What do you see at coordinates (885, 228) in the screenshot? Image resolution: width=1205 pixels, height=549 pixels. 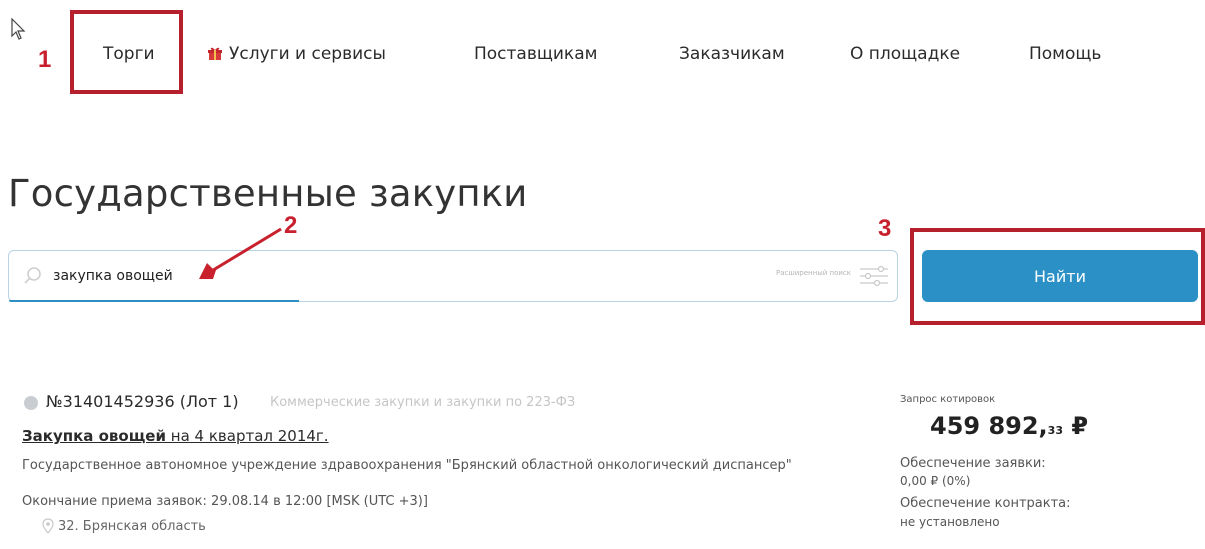 I see `annotation-step-3: 3` at bounding box center [885, 228].